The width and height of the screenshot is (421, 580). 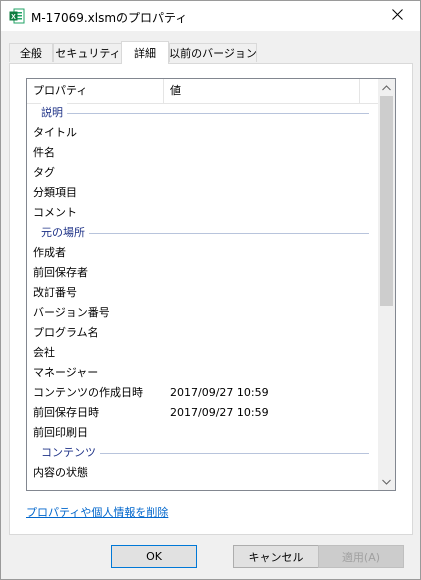 What do you see at coordinates (386, 201) in the screenshot?
I see `scroll-thumb` at bounding box center [386, 201].